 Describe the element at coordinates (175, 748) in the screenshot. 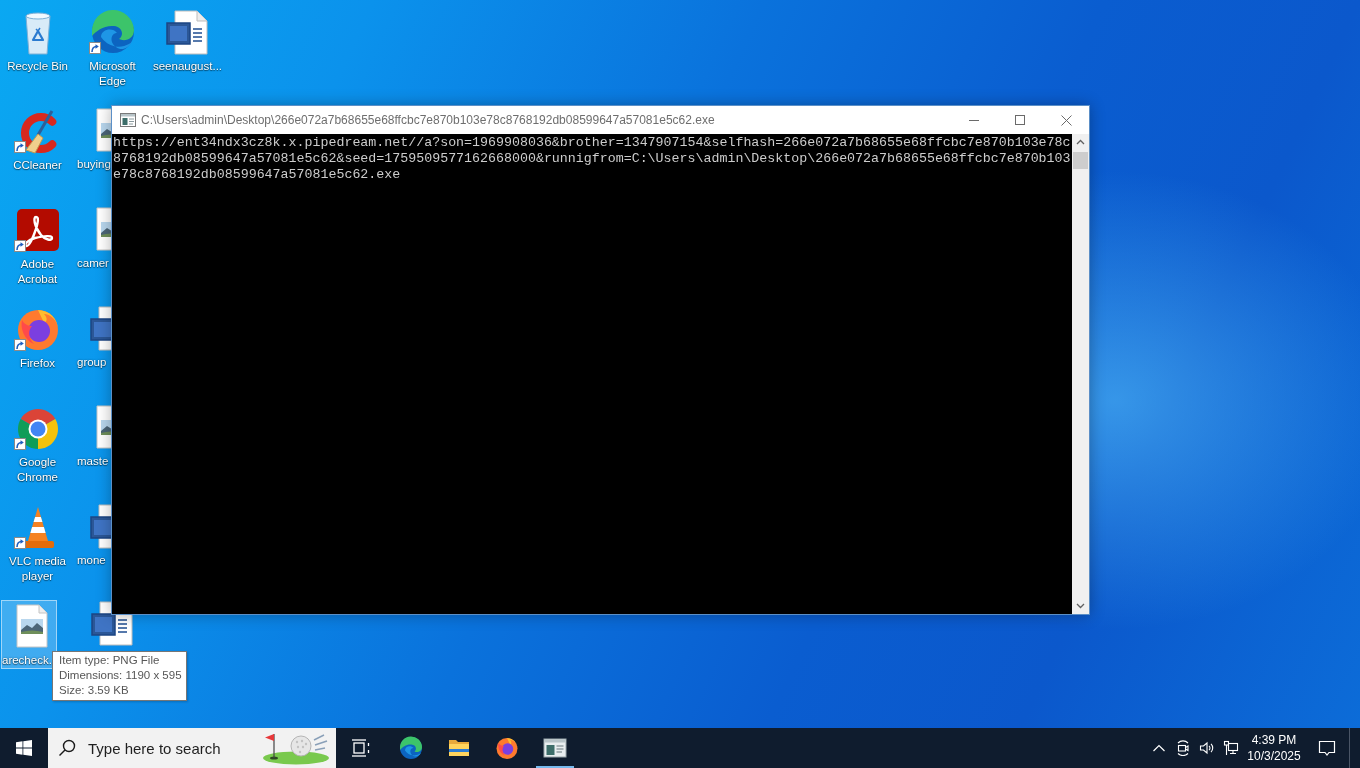

I see `search-field: Type here to search` at that location.